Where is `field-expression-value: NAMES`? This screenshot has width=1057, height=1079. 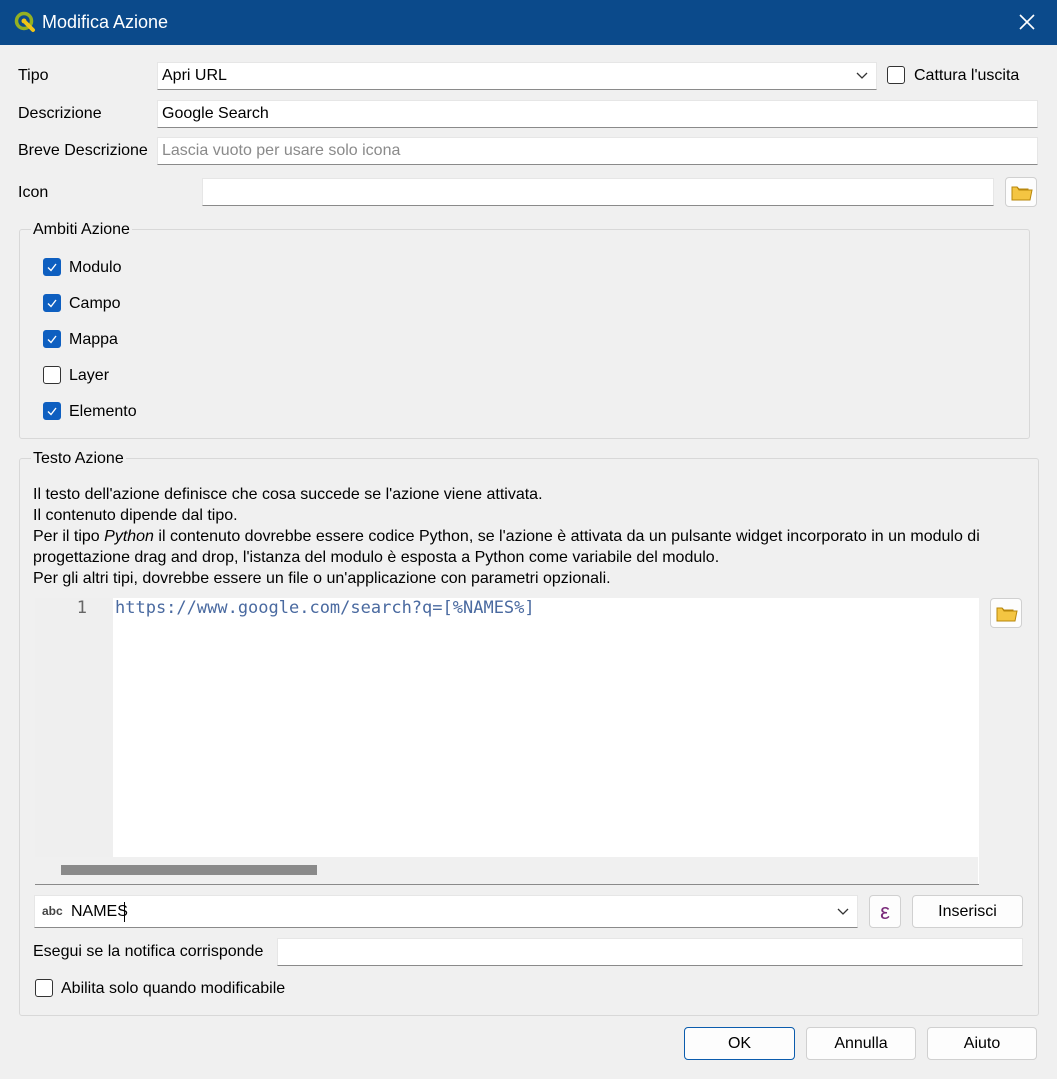 field-expression-value: NAMES is located at coordinates (99, 911).